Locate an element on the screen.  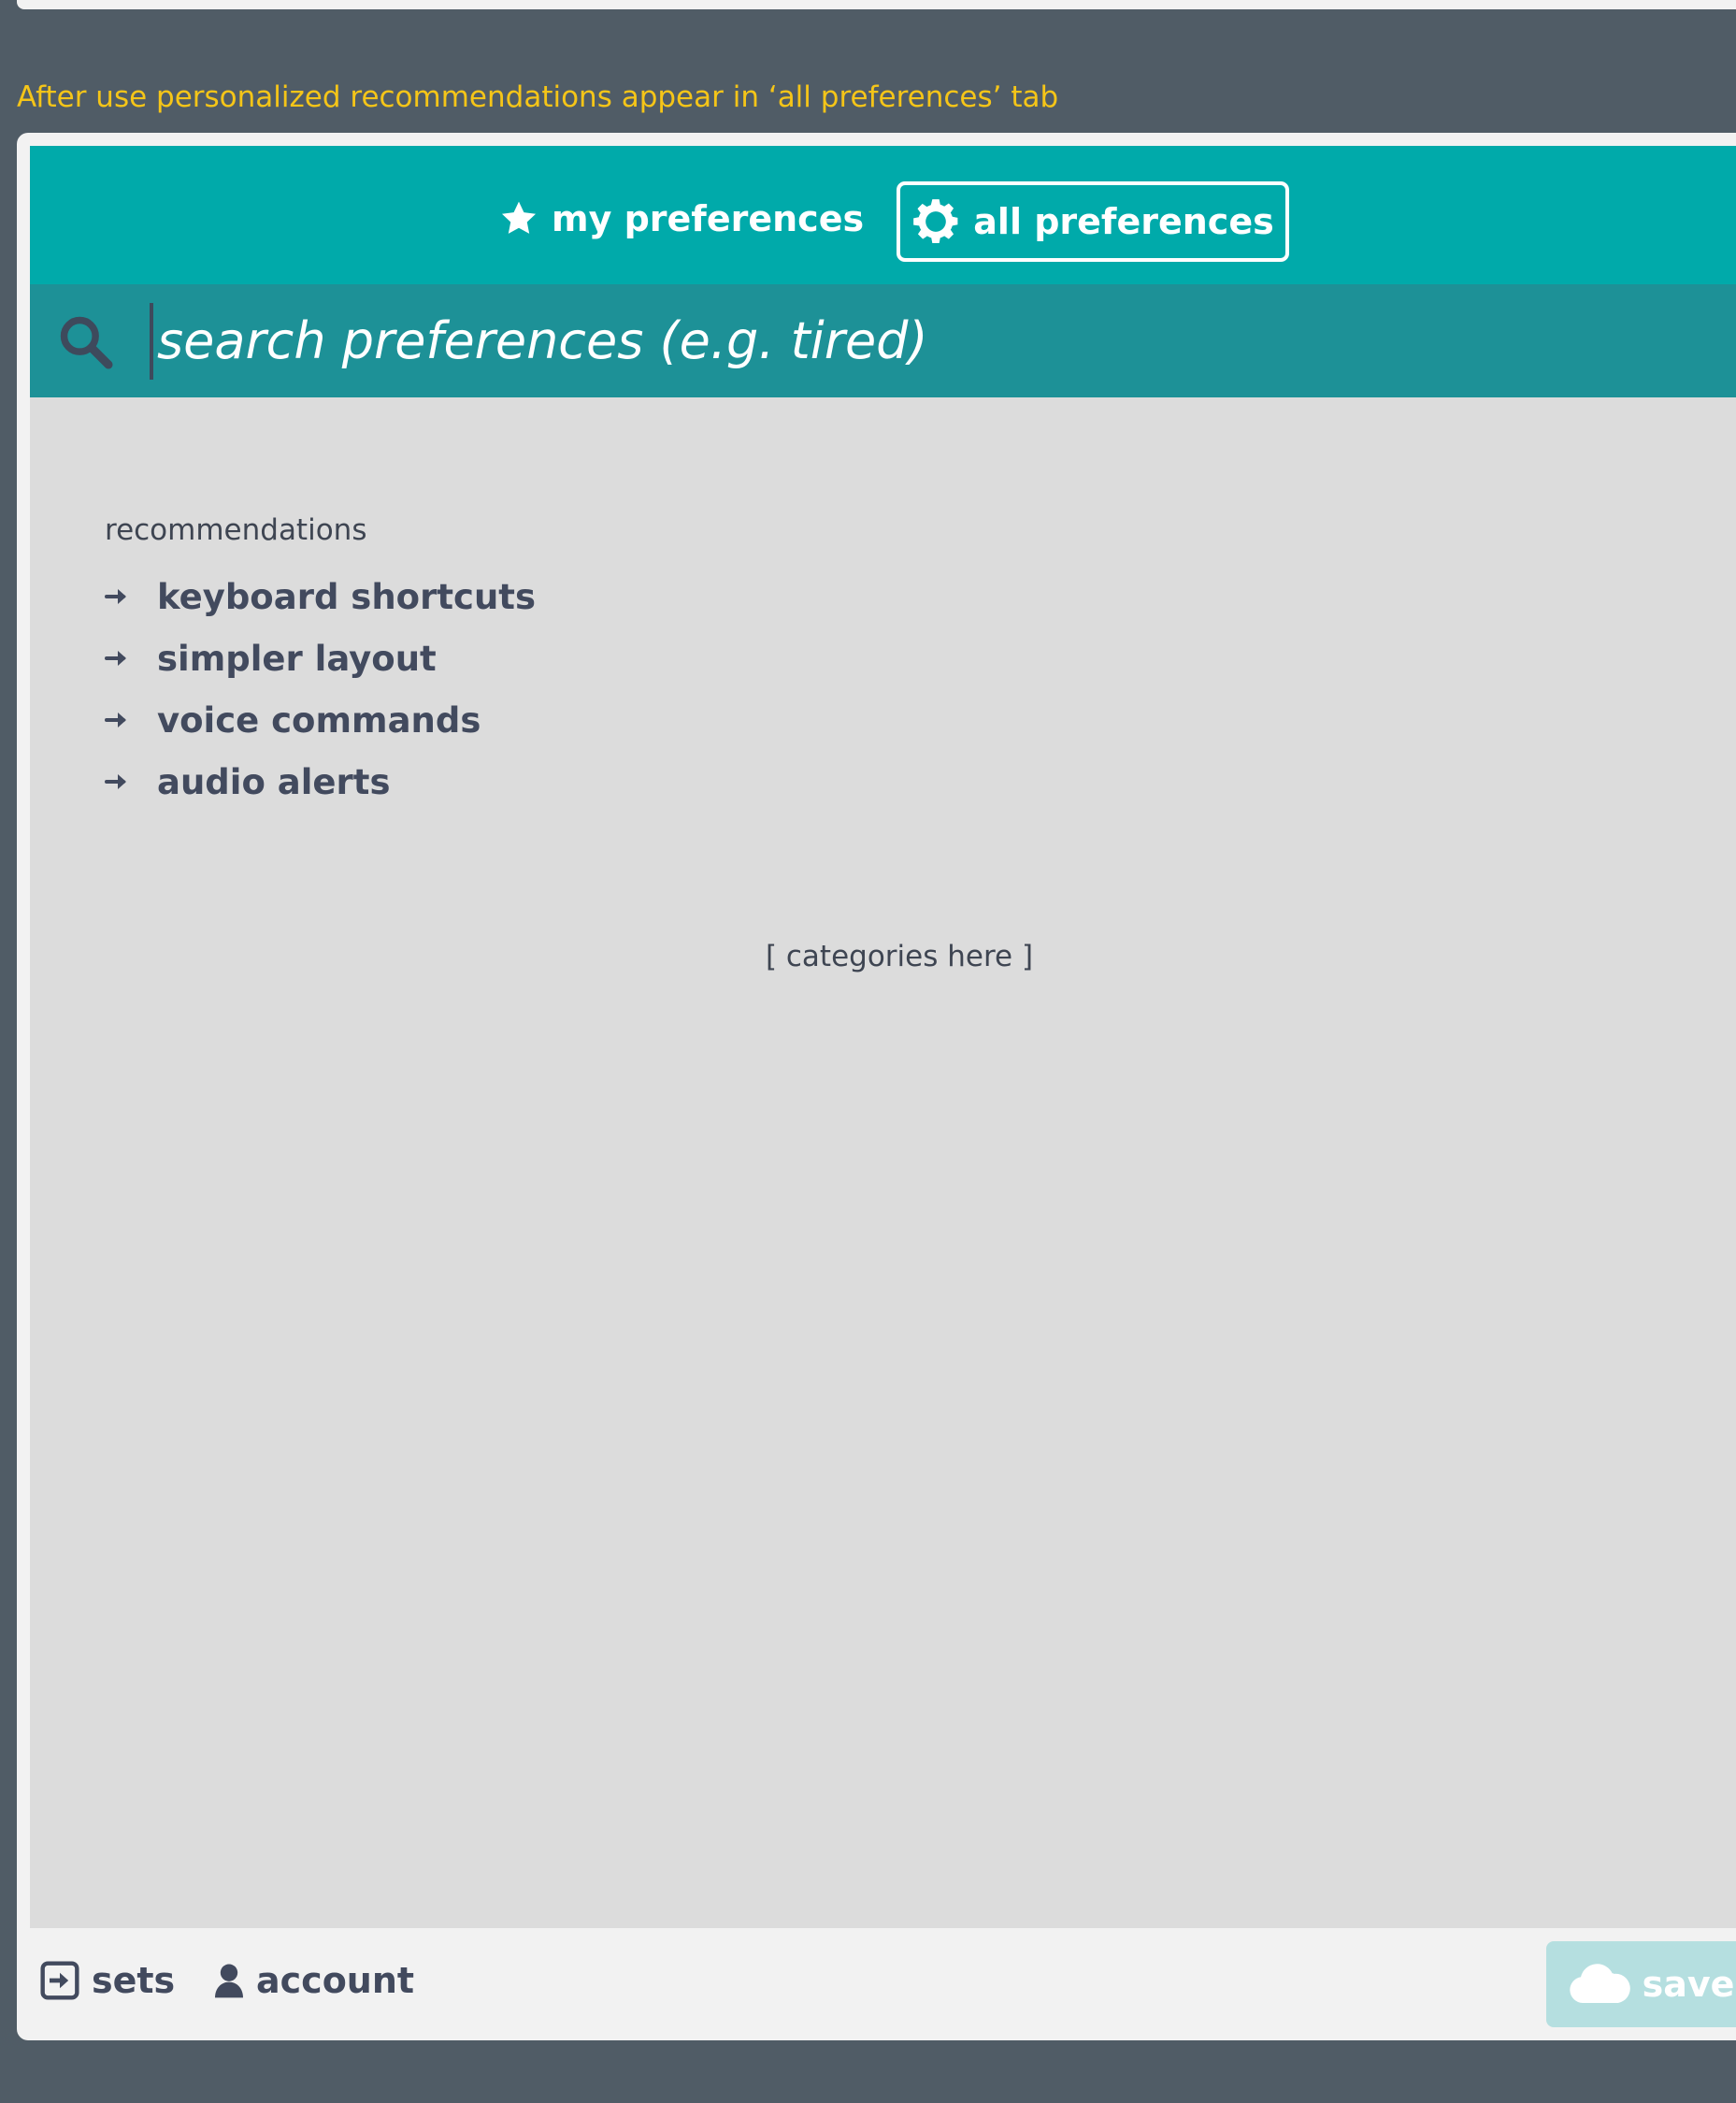
star-icon is located at coordinates (519, 217).